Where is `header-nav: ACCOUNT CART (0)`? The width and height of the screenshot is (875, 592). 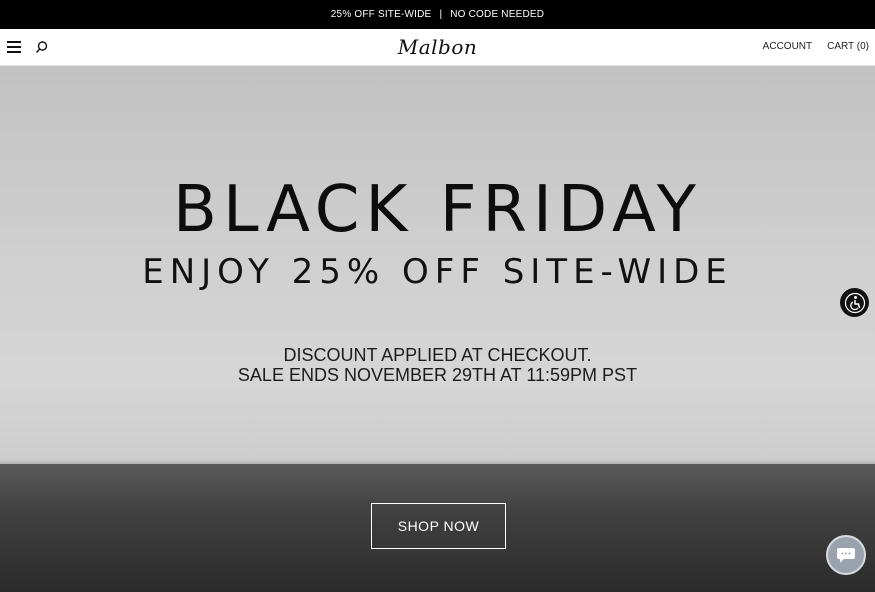 header-nav: ACCOUNT CART (0) is located at coordinates (816, 46).